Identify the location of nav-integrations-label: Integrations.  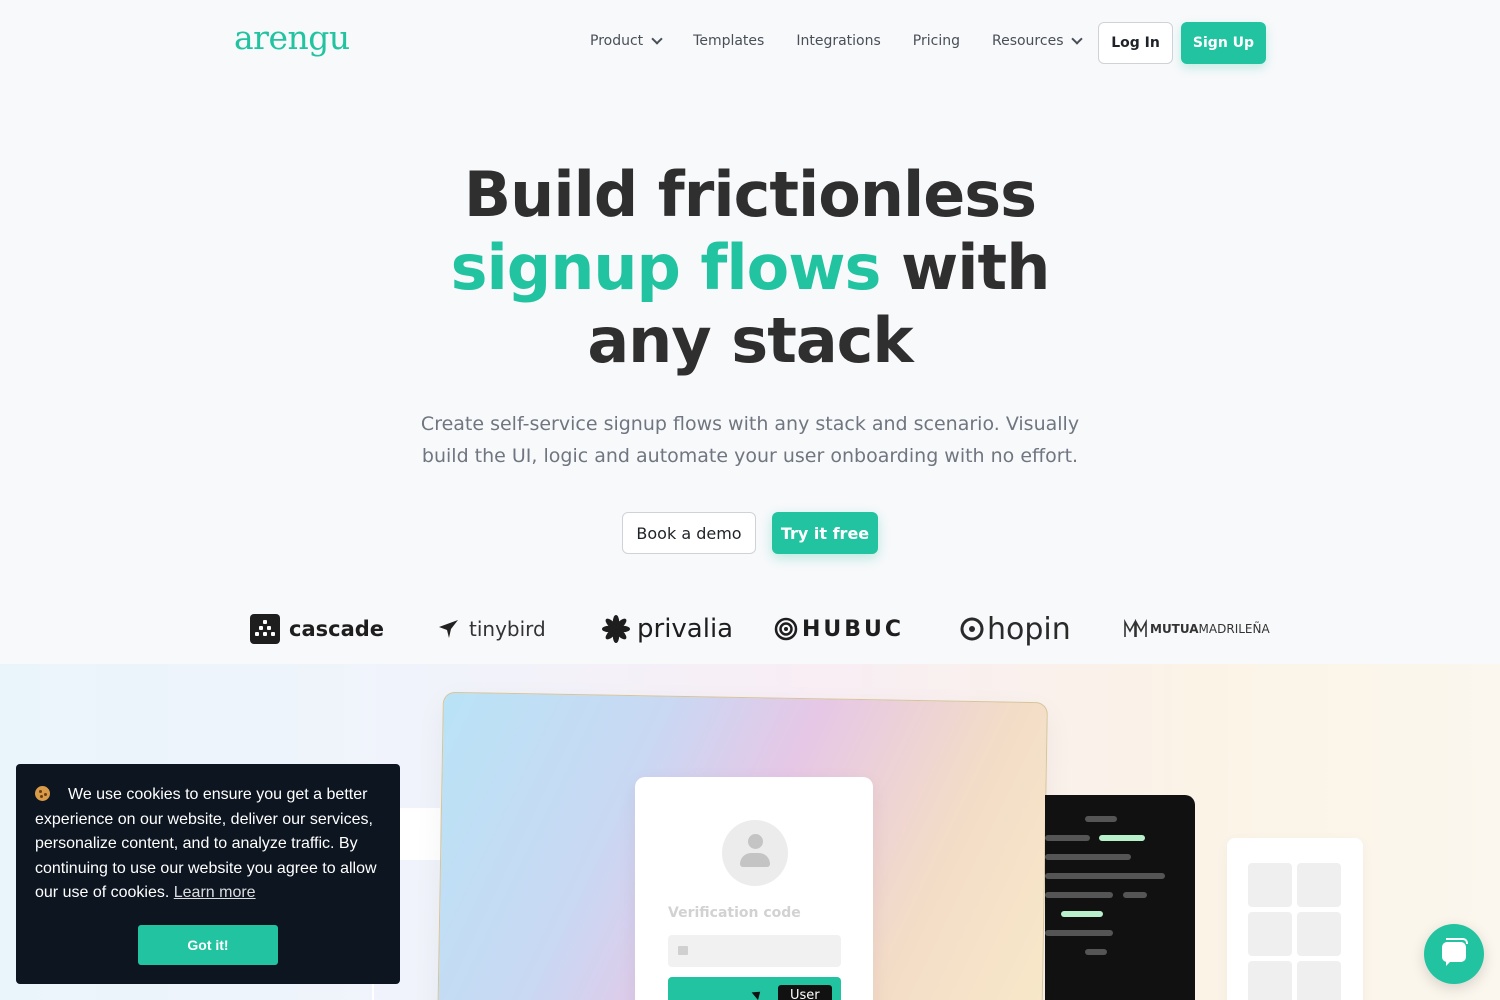
(838, 41).